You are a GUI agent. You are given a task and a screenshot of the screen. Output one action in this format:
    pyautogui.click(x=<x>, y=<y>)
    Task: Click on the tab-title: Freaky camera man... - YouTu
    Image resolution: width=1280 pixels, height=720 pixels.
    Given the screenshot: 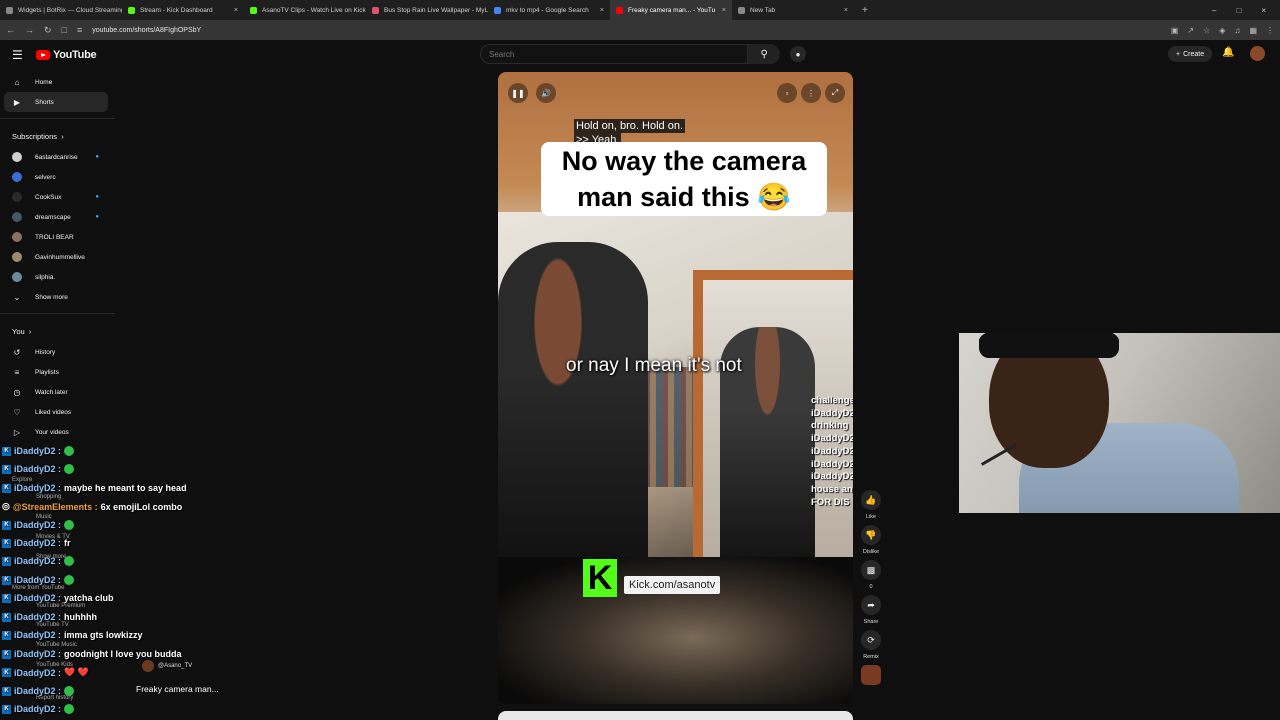 What is the action you would take?
    pyautogui.click(x=672, y=10)
    